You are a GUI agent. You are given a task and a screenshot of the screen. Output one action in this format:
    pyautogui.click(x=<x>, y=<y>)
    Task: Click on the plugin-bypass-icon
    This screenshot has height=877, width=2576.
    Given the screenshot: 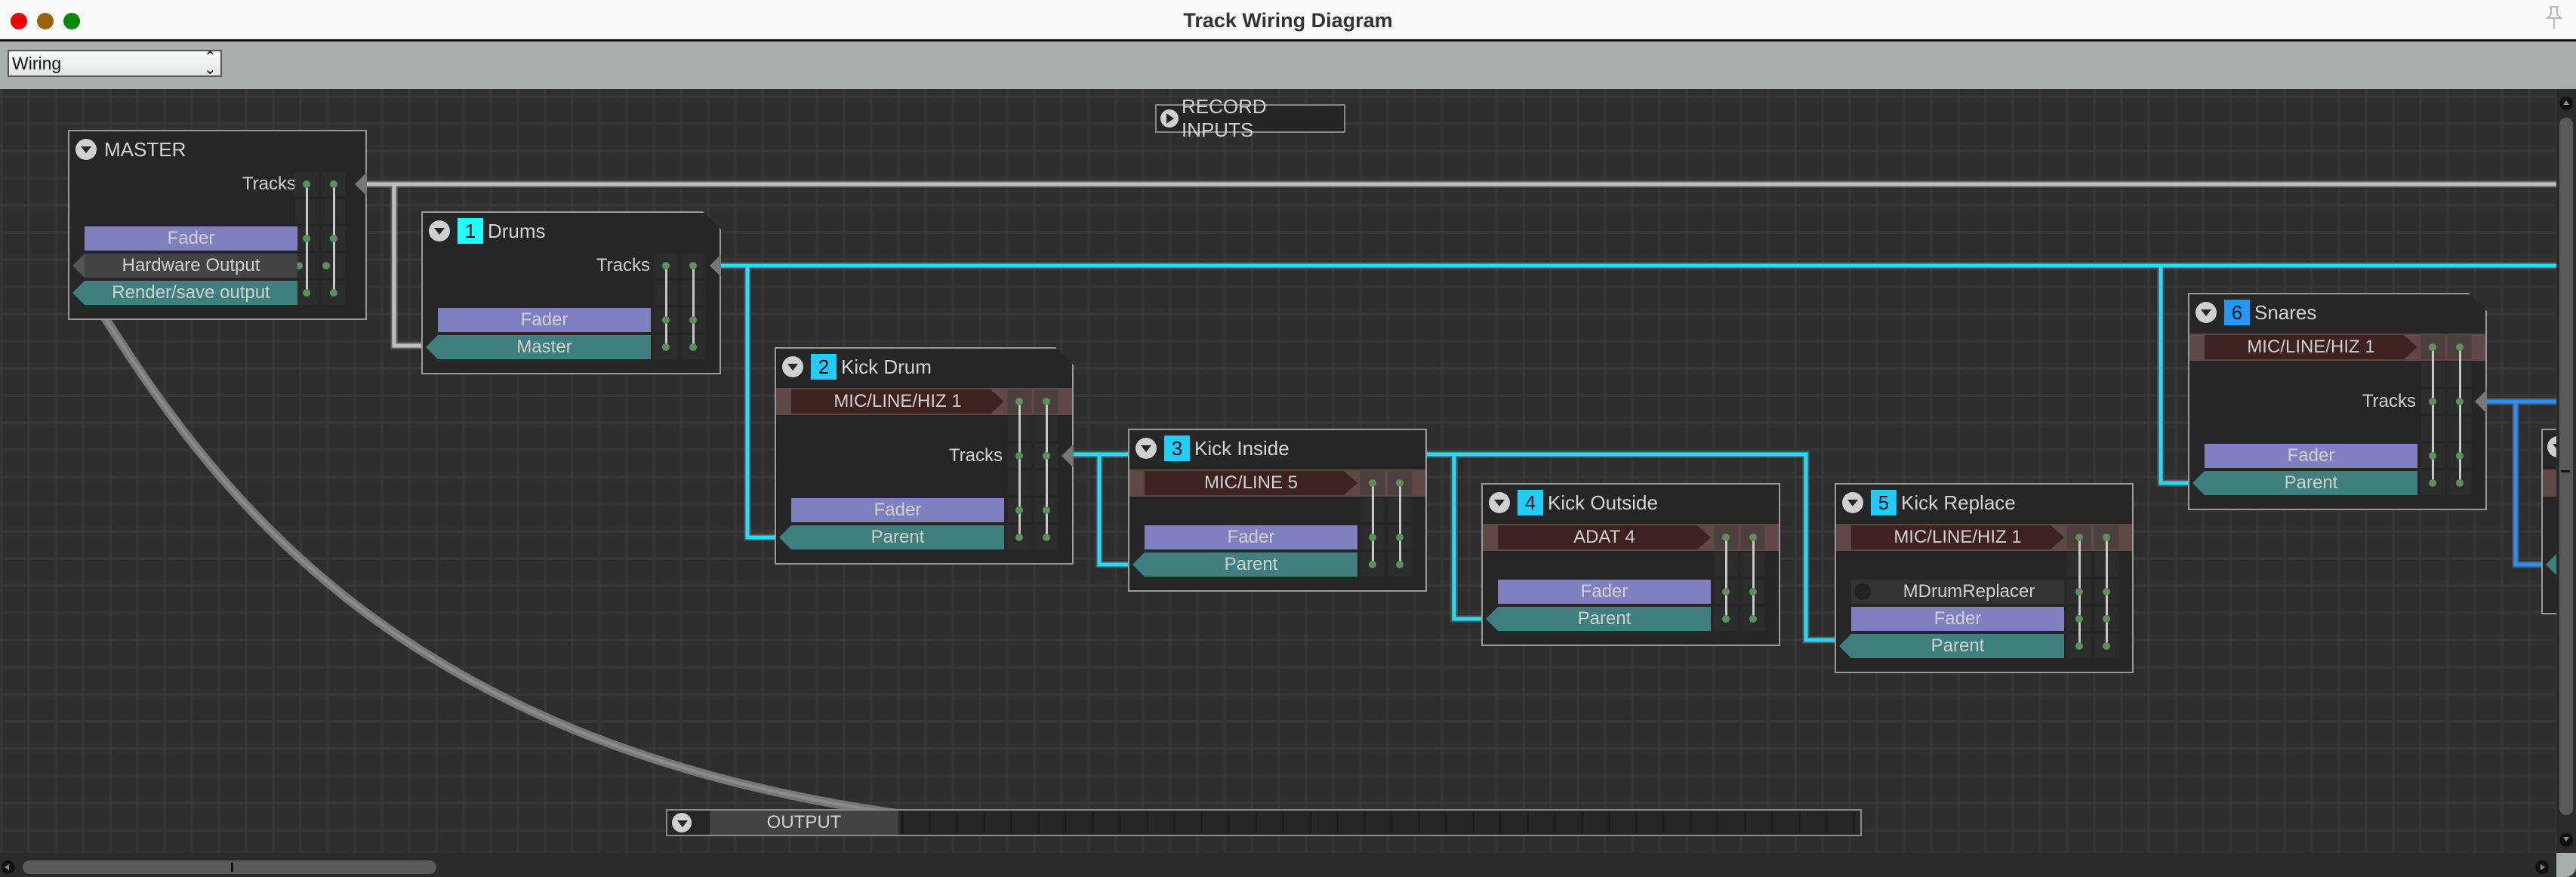 What is the action you would take?
    pyautogui.click(x=1863, y=591)
    